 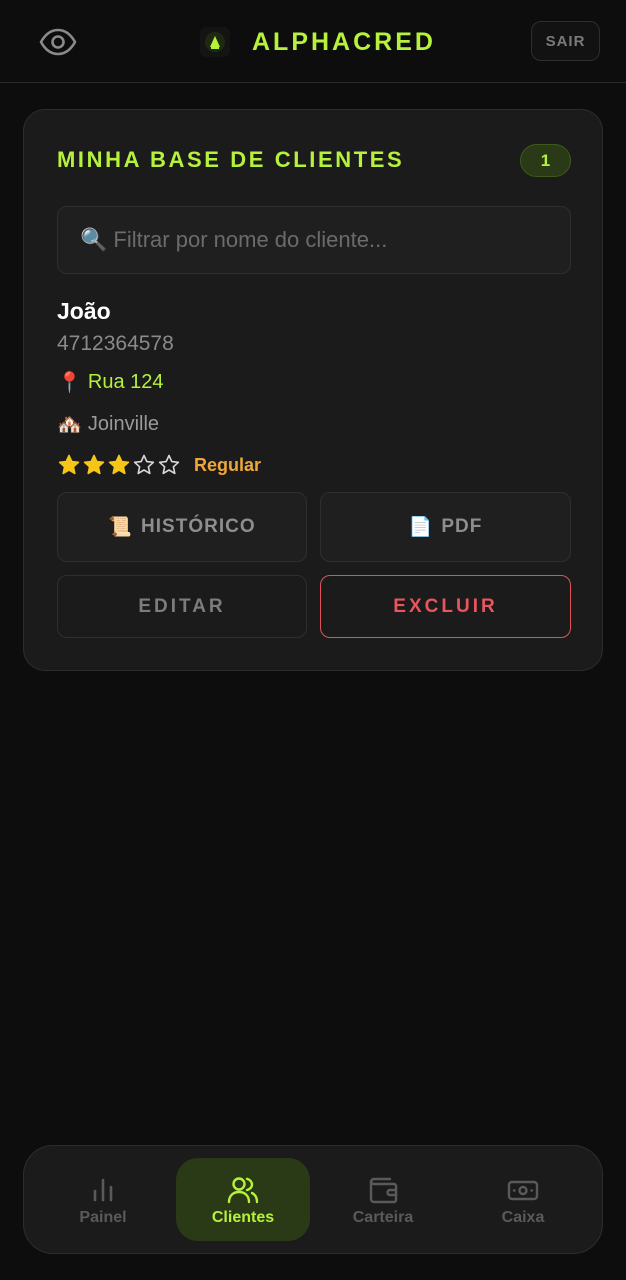 What do you see at coordinates (84, 311) in the screenshot?
I see `client-name: João` at bounding box center [84, 311].